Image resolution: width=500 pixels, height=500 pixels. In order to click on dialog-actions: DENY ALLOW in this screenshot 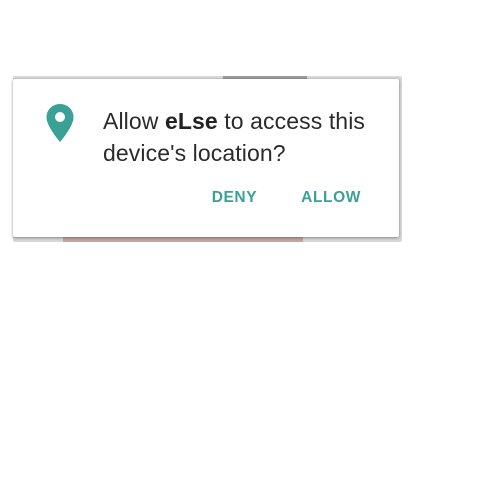, I will do `click(286, 198)`.